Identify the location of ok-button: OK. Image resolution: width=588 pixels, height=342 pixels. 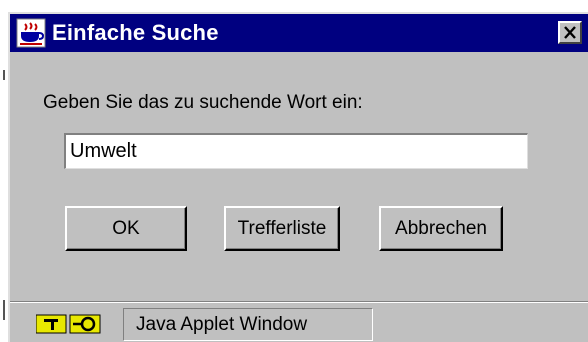
(126, 228).